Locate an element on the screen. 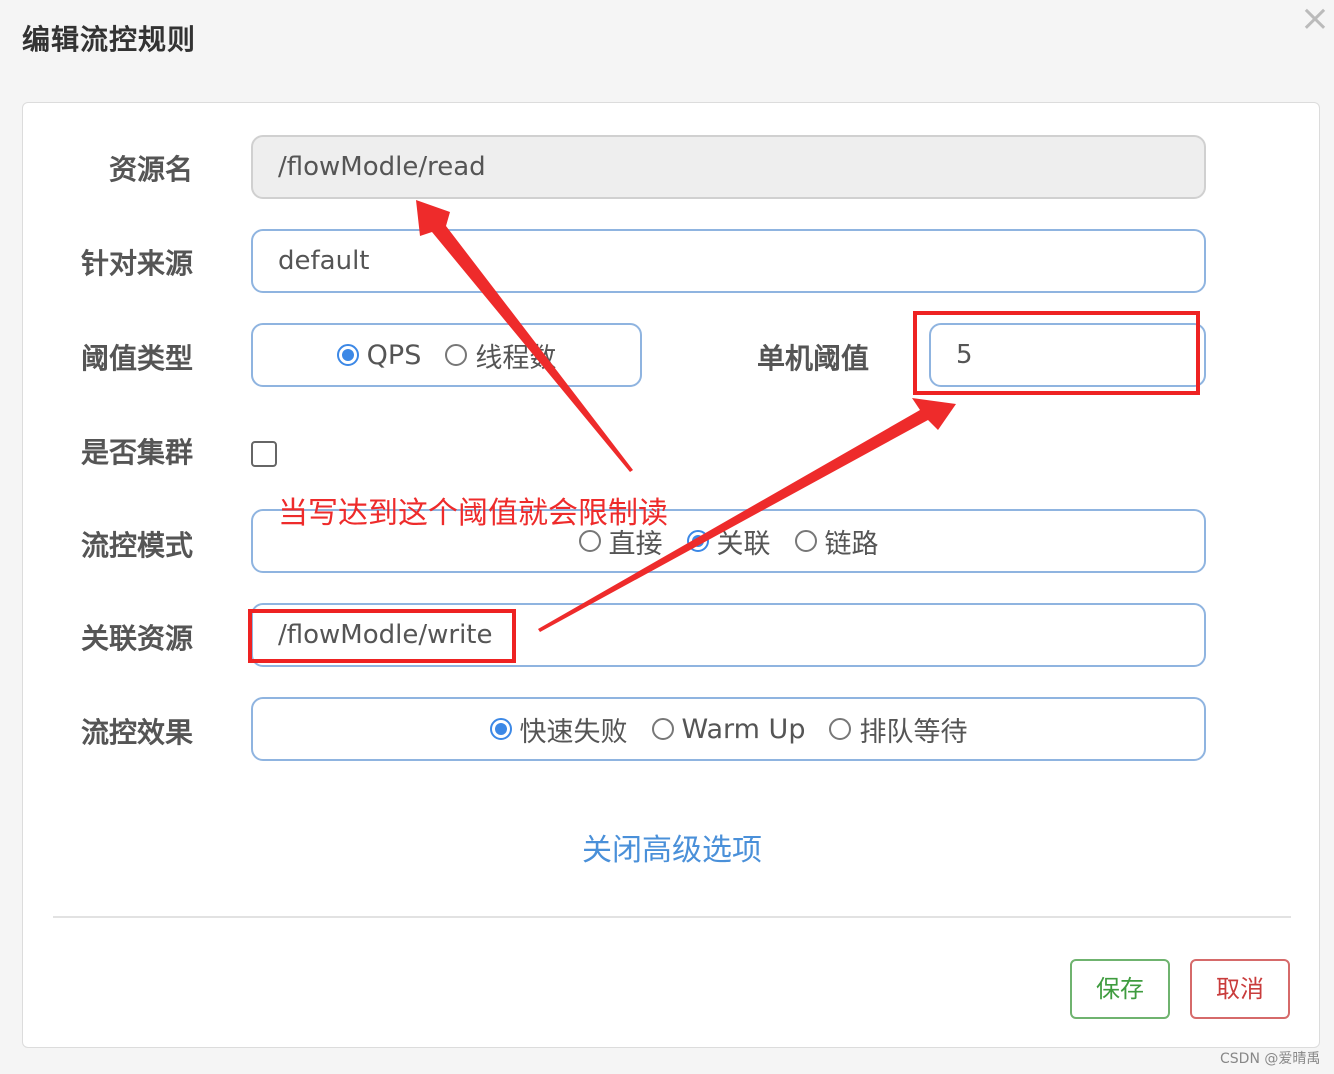  radio-thread-label: 线程数 is located at coordinates (516, 358).